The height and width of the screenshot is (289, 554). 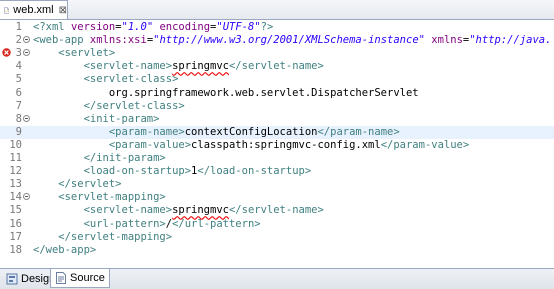 I want to click on code-token: </param-value>, so click(x=425, y=144).